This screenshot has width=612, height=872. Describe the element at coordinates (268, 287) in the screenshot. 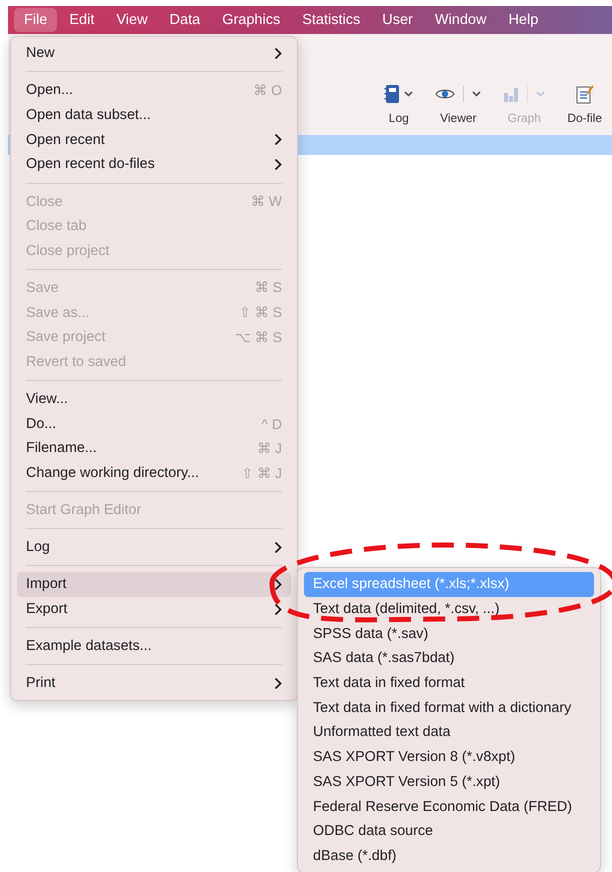

I see `shortcut-text: ⌘ S` at that location.